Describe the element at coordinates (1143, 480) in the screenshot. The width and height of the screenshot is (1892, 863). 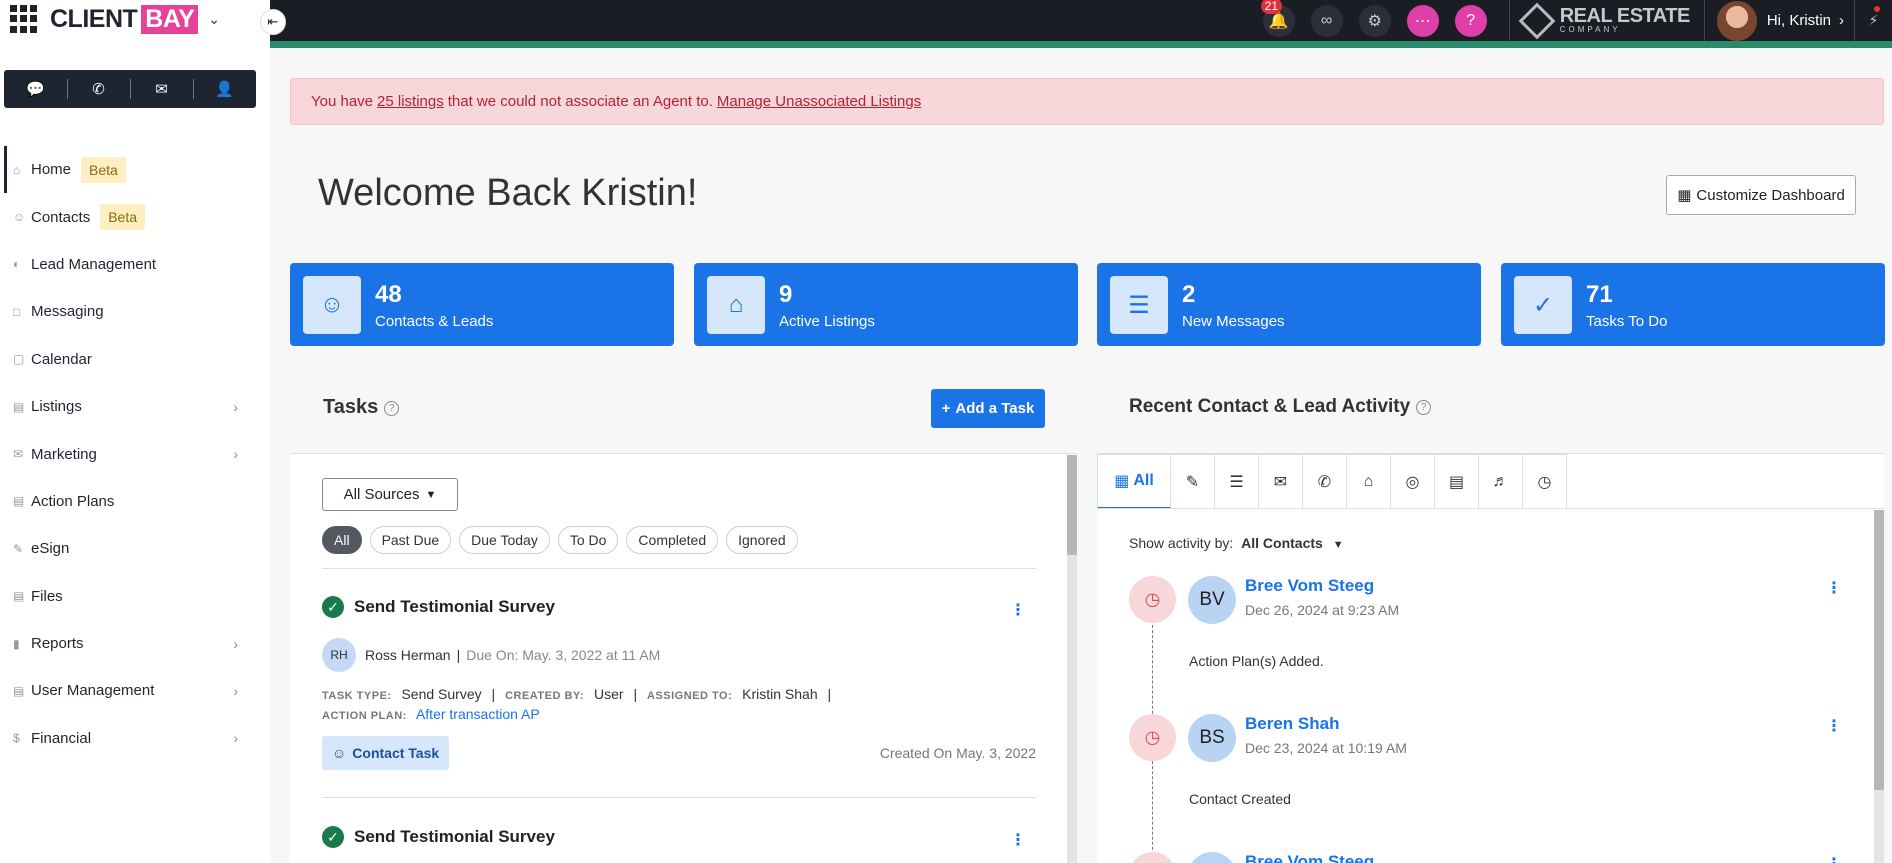
I see `tab-all-label: All` at that location.